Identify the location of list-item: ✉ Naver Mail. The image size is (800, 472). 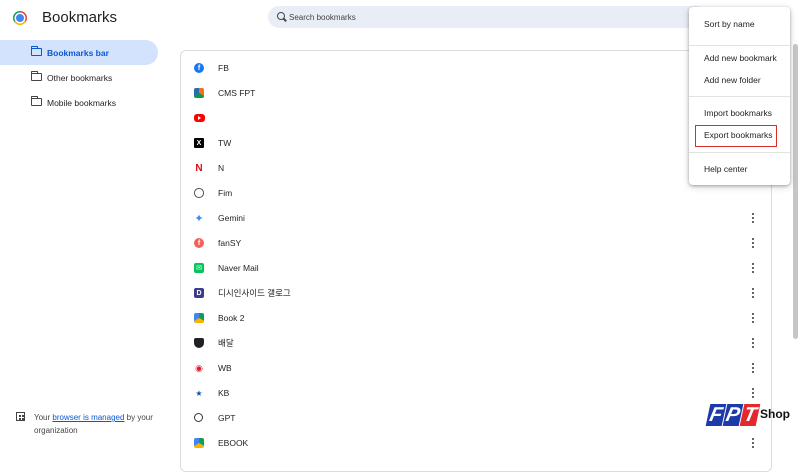
(476, 268).